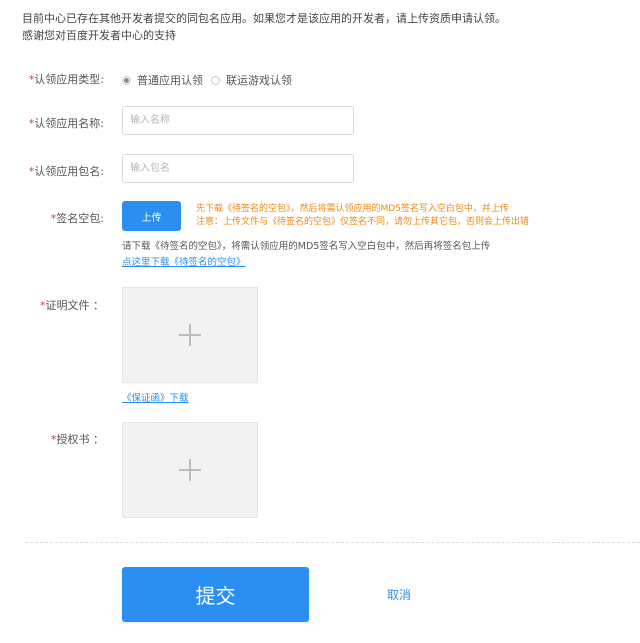 The width and height of the screenshot is (640, 643). I want to click on signature-warning-1: 先下载《待签名的空包》，然后将需认领应用的MD5签名写入空白包中，并上传, so click(352, 209).